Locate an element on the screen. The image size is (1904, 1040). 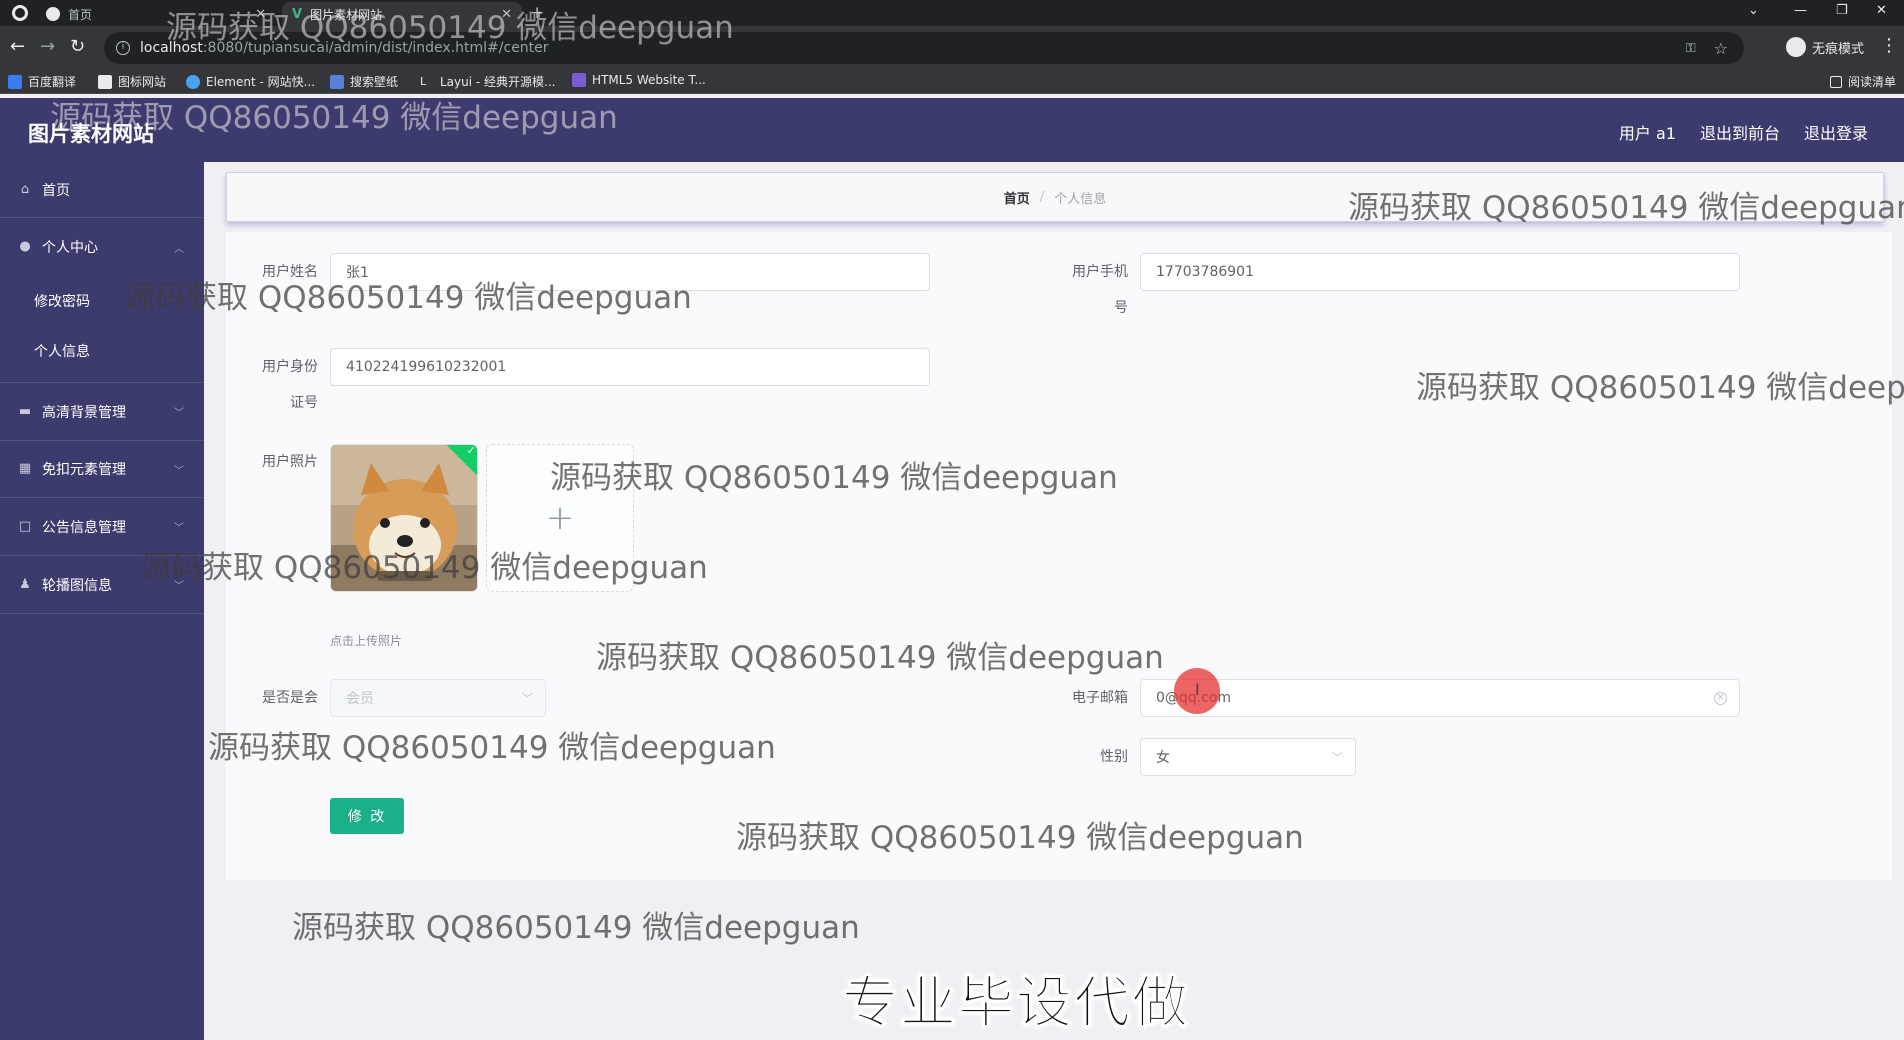
member-value: 会员 is located at coordinates (360, 699).